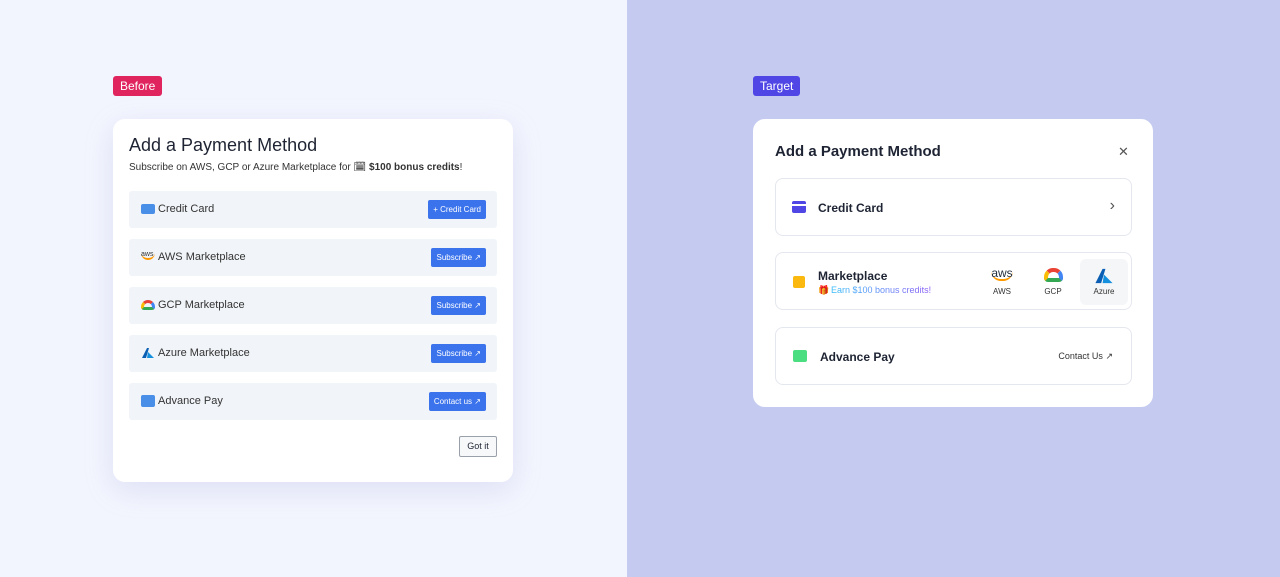  Describe the element at coordinates (201, 305) in the screenshot. I see `row-label: GCP Marketplace` at that location.